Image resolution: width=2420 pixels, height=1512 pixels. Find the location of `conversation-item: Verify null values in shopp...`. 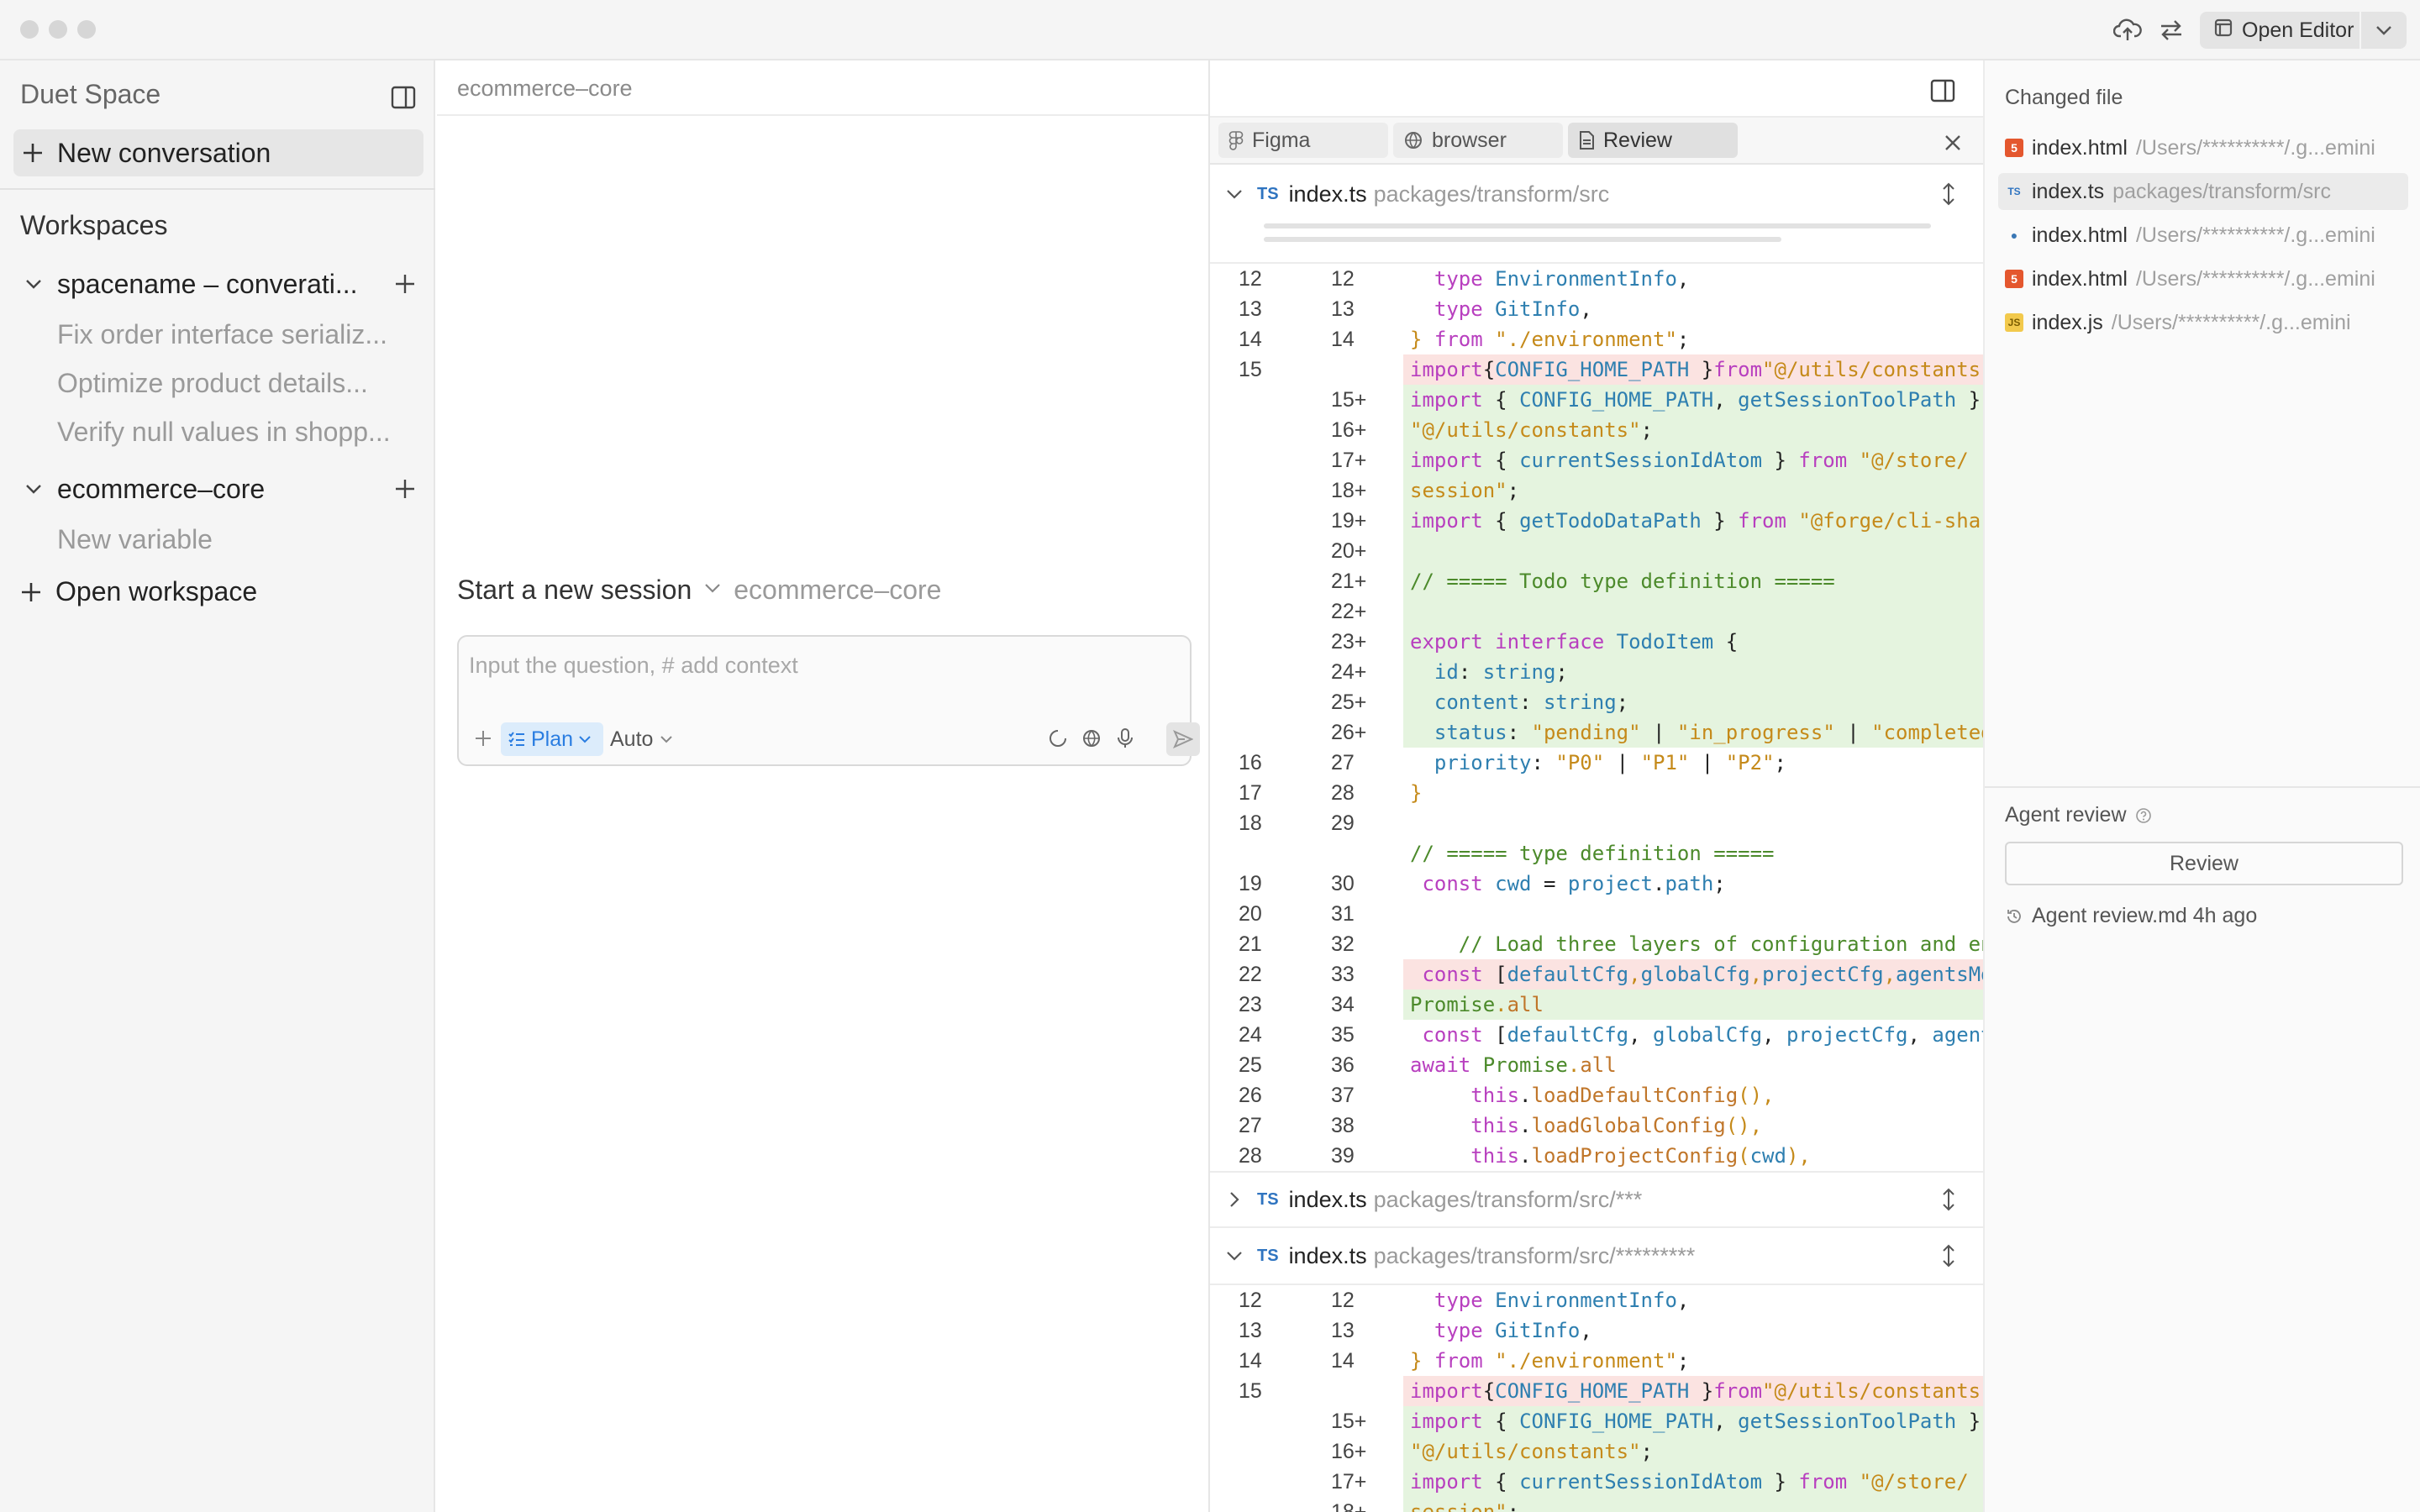

conversation-item: Verify null values in shopp... is located at coordinates (238, 432).